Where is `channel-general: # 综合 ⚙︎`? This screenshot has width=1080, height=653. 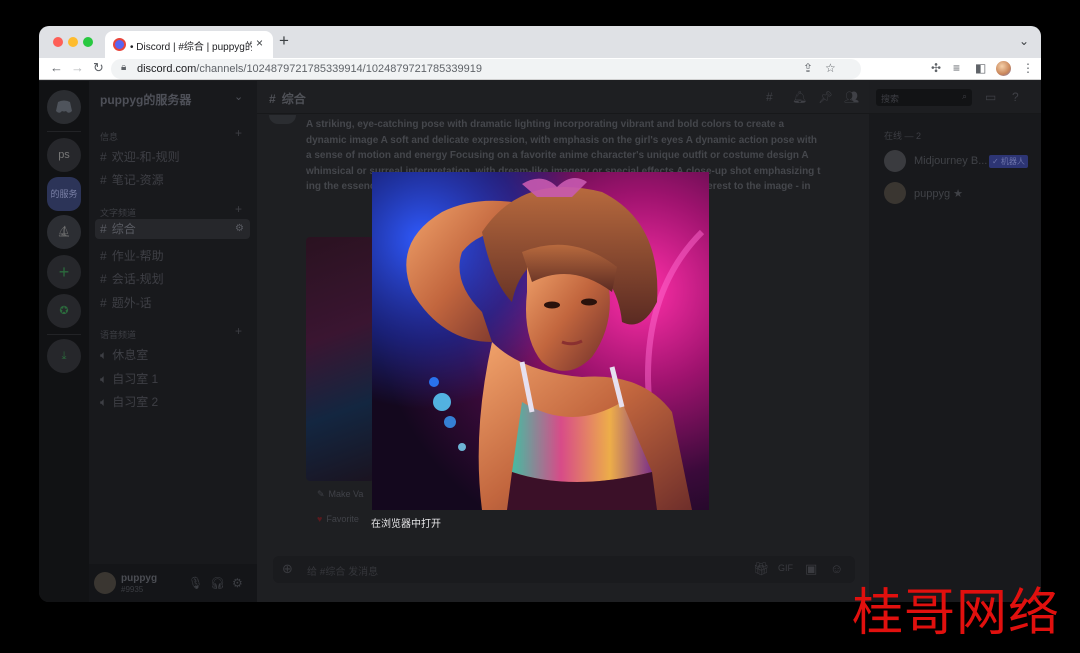
channel-general: # 综合 ⚙︎ is located at coordinates (172, 229).